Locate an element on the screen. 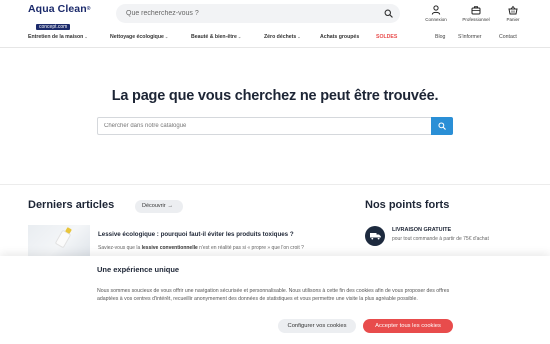 The width and height of the screenshot is (550, 344). catalog-search-button is located at coordinates (442, 126).